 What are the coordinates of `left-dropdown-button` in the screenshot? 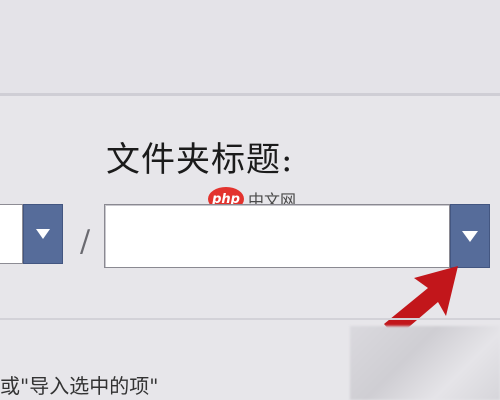 It's located at (43, 234).